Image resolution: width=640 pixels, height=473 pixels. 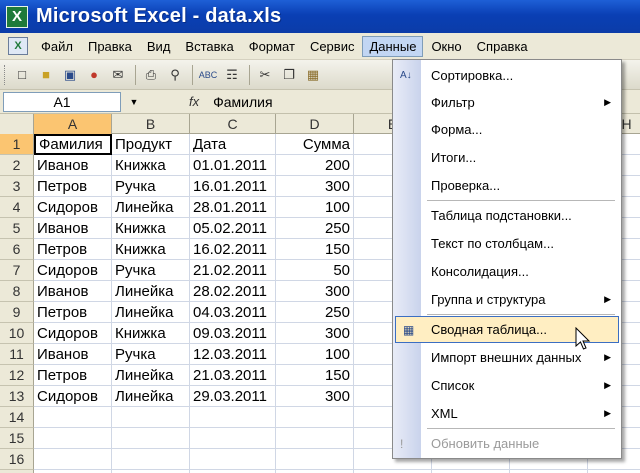 I want to click on table-cell: 16.02.2011, so click(x=233, y=249).